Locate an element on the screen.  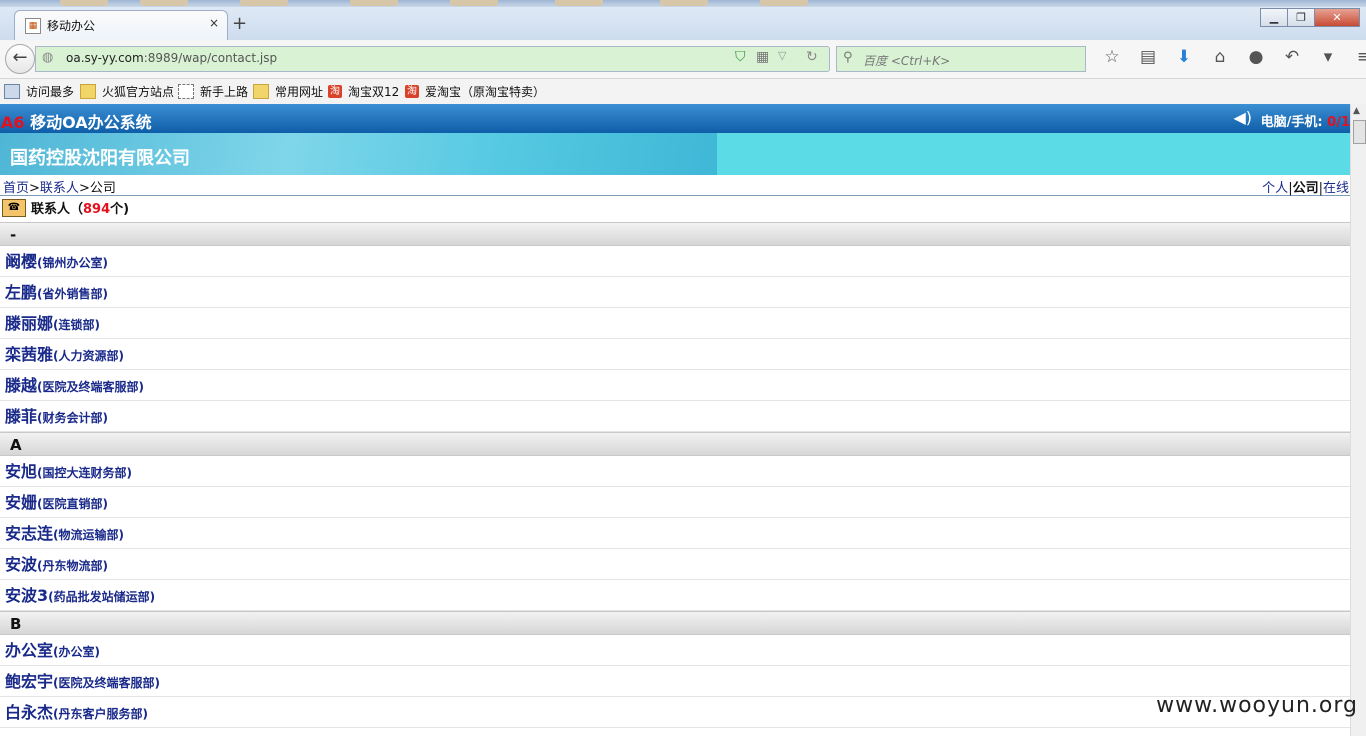
chat-icon: ● is located at coordinates (1256, 57).